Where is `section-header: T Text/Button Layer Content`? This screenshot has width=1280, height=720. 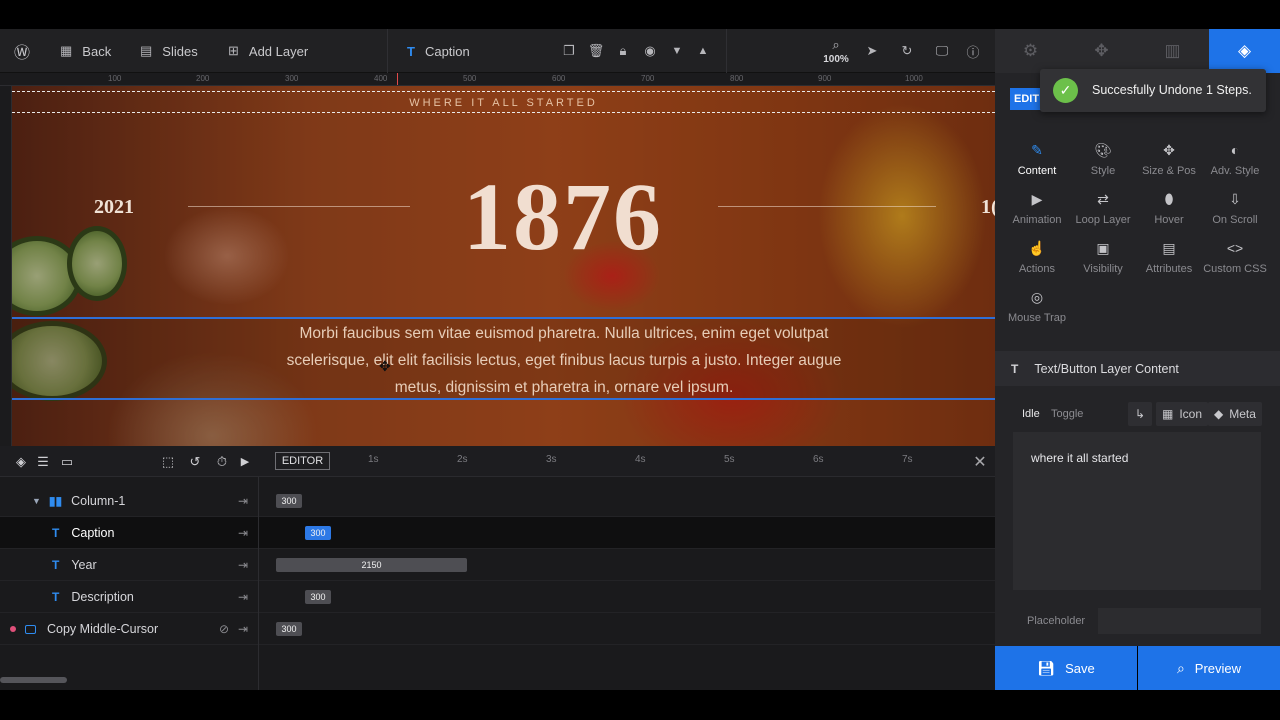
section-header: T Text/Button Layer Content is located at coordinates (1137, 368).